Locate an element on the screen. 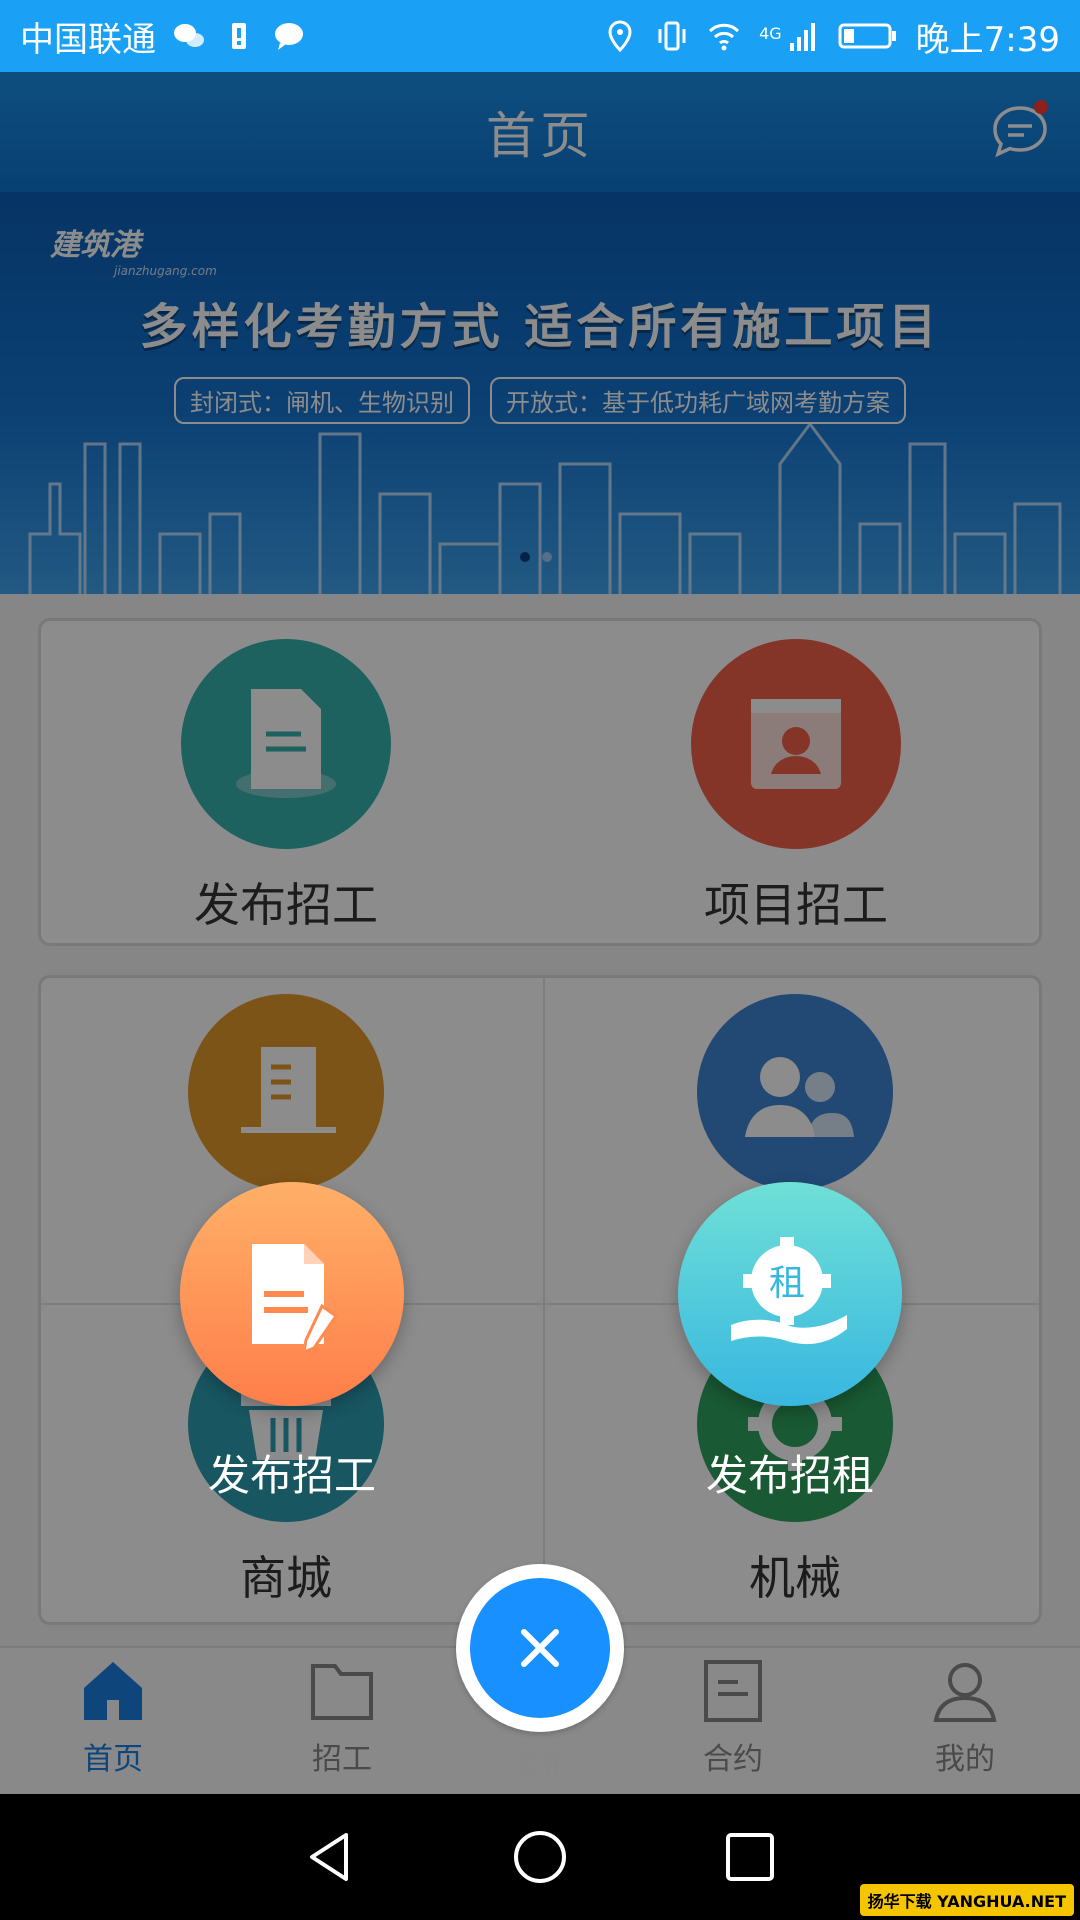  popup-post-job-button: 发布招工 is located at coordinates (292, 1342).